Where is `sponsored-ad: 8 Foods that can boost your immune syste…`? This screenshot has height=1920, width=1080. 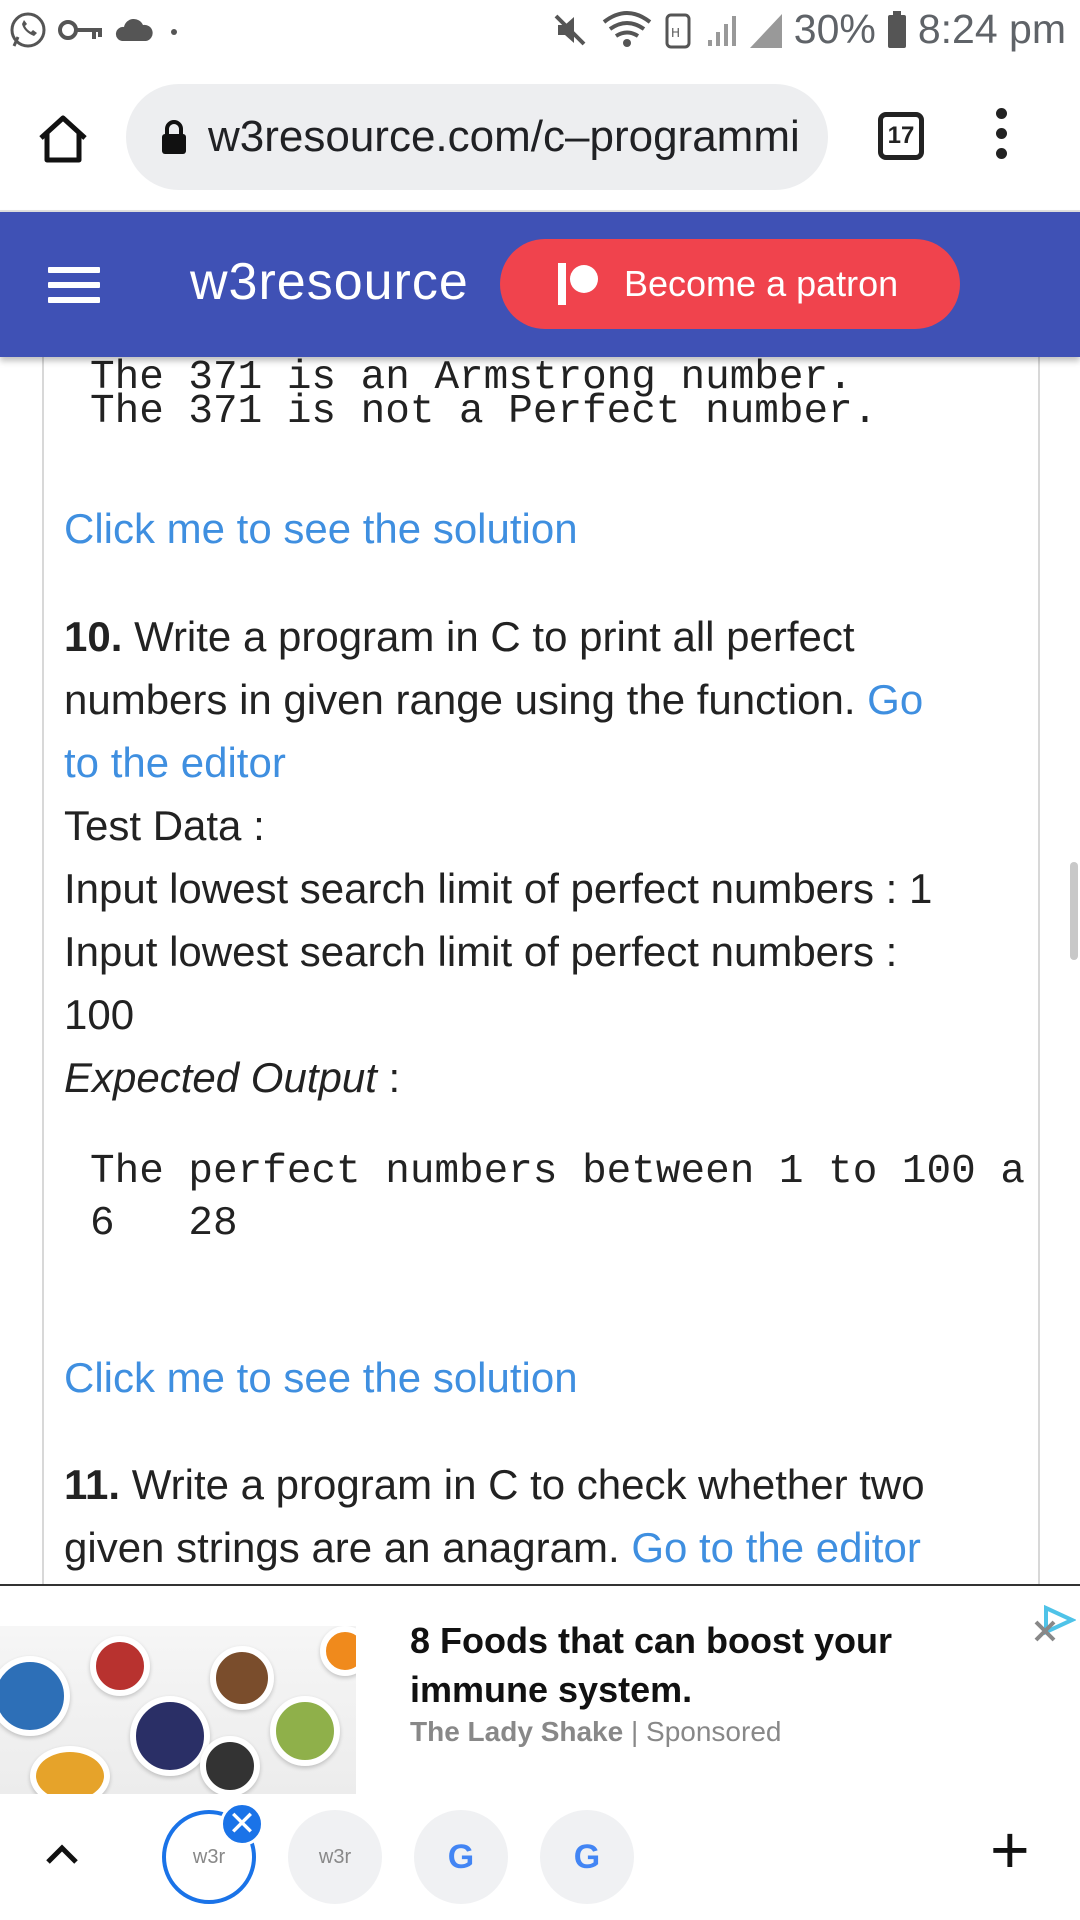 sponsored-ad: 8 Foods that can boost your immune syste… is located at coordinates (540, 1690).